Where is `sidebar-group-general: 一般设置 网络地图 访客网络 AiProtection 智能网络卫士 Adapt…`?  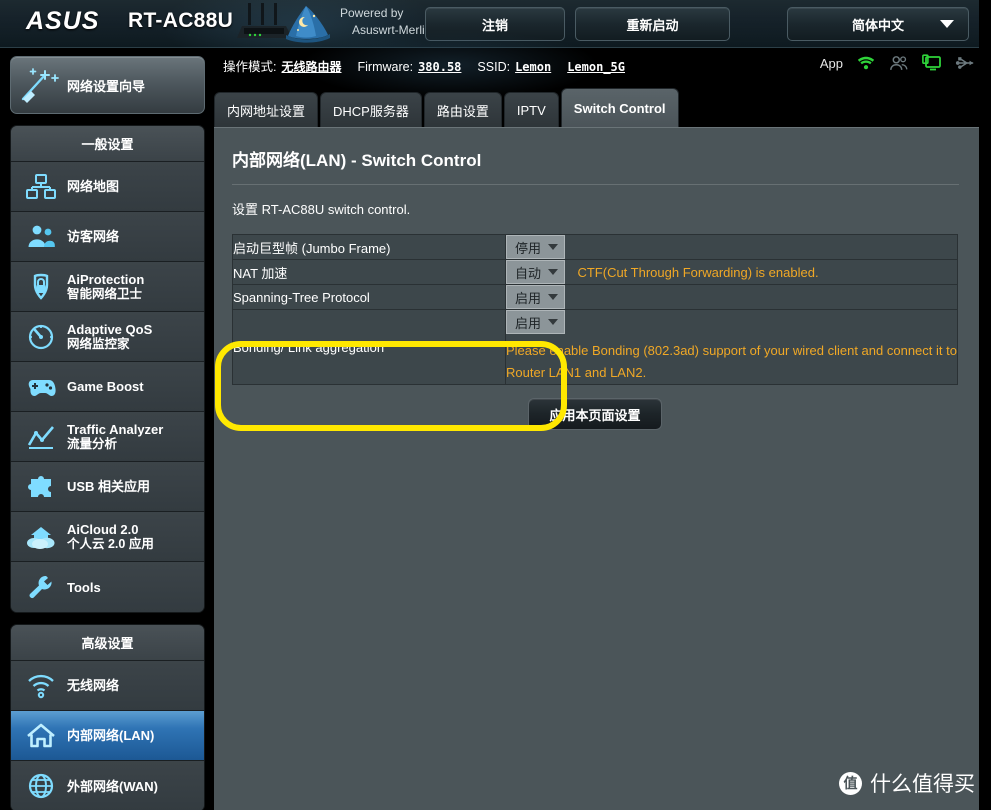 sidebar-group-general: 一般设置 网络地图 访客网络 AiProtection 智能网络卫士 Adapt… is located at coordinates (107, 369).